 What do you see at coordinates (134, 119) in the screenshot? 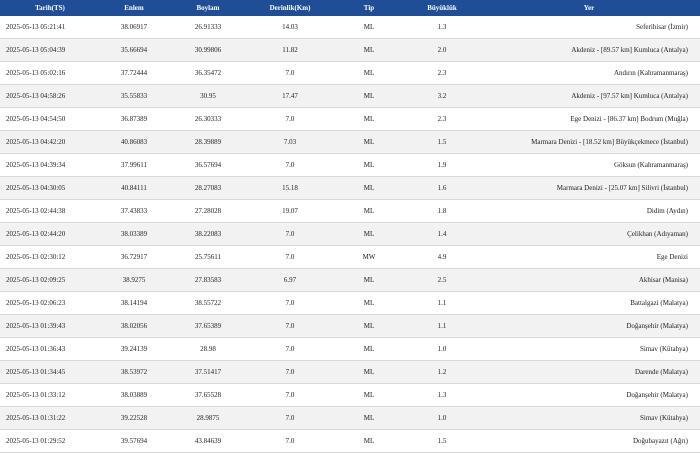
I see `cell-latitude: 36.87389` at bounding box center [134, 119].